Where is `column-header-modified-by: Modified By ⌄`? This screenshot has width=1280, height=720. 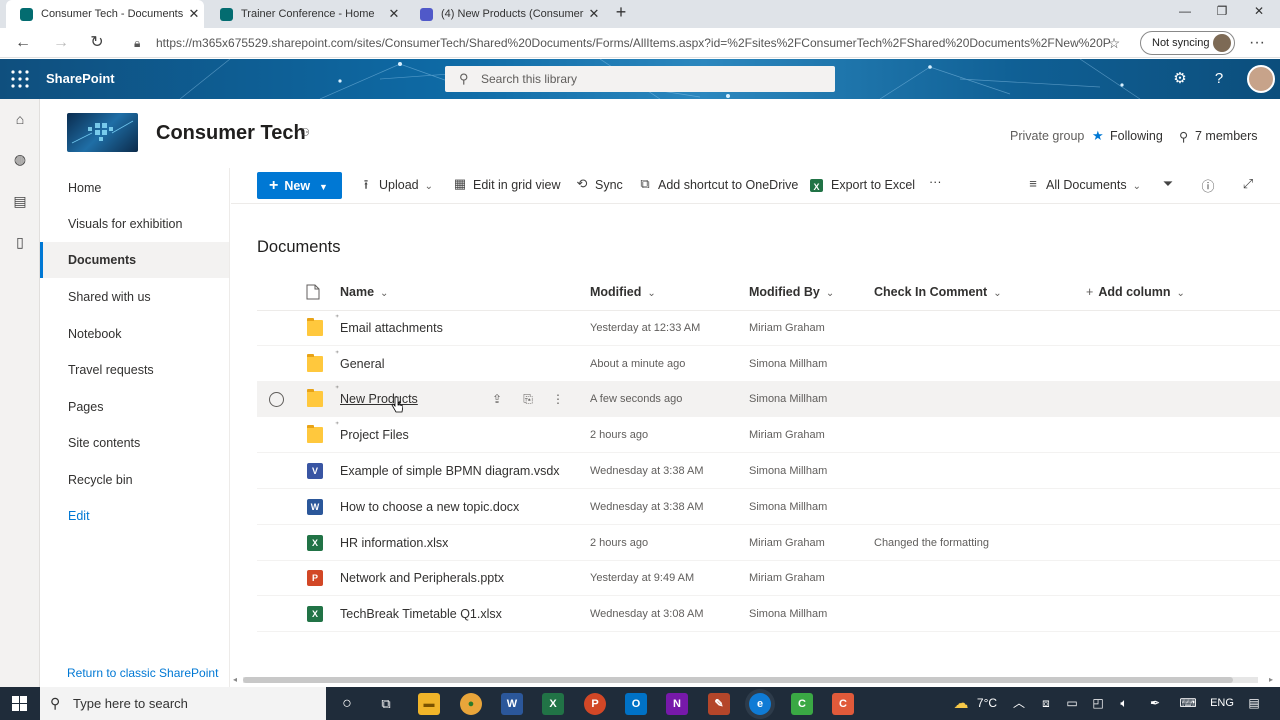
column-header-modified-by: Modified By ⌄ is located at coordinates (791, 292).